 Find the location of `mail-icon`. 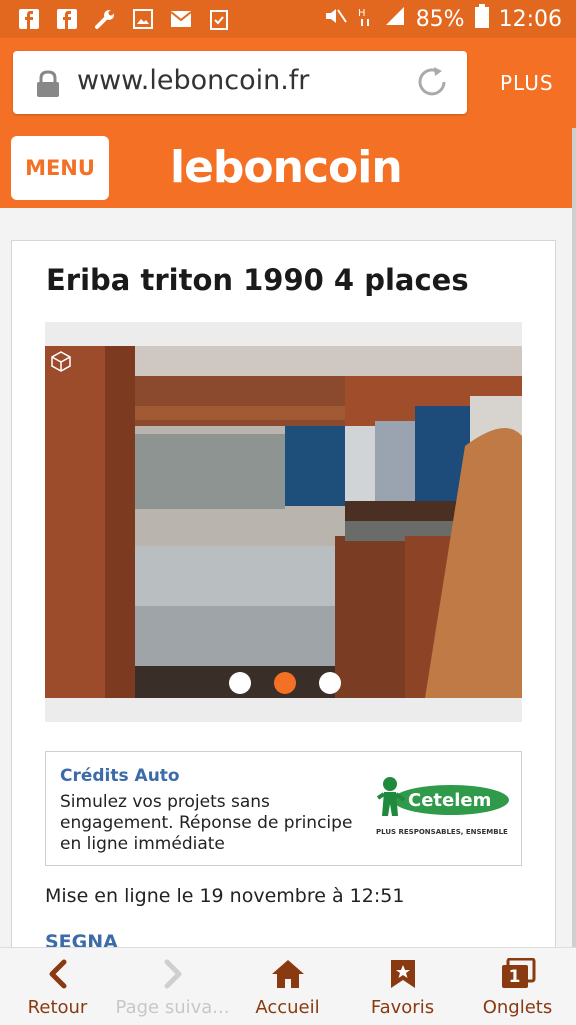

mail-icon is located at coordinates (181, 19).